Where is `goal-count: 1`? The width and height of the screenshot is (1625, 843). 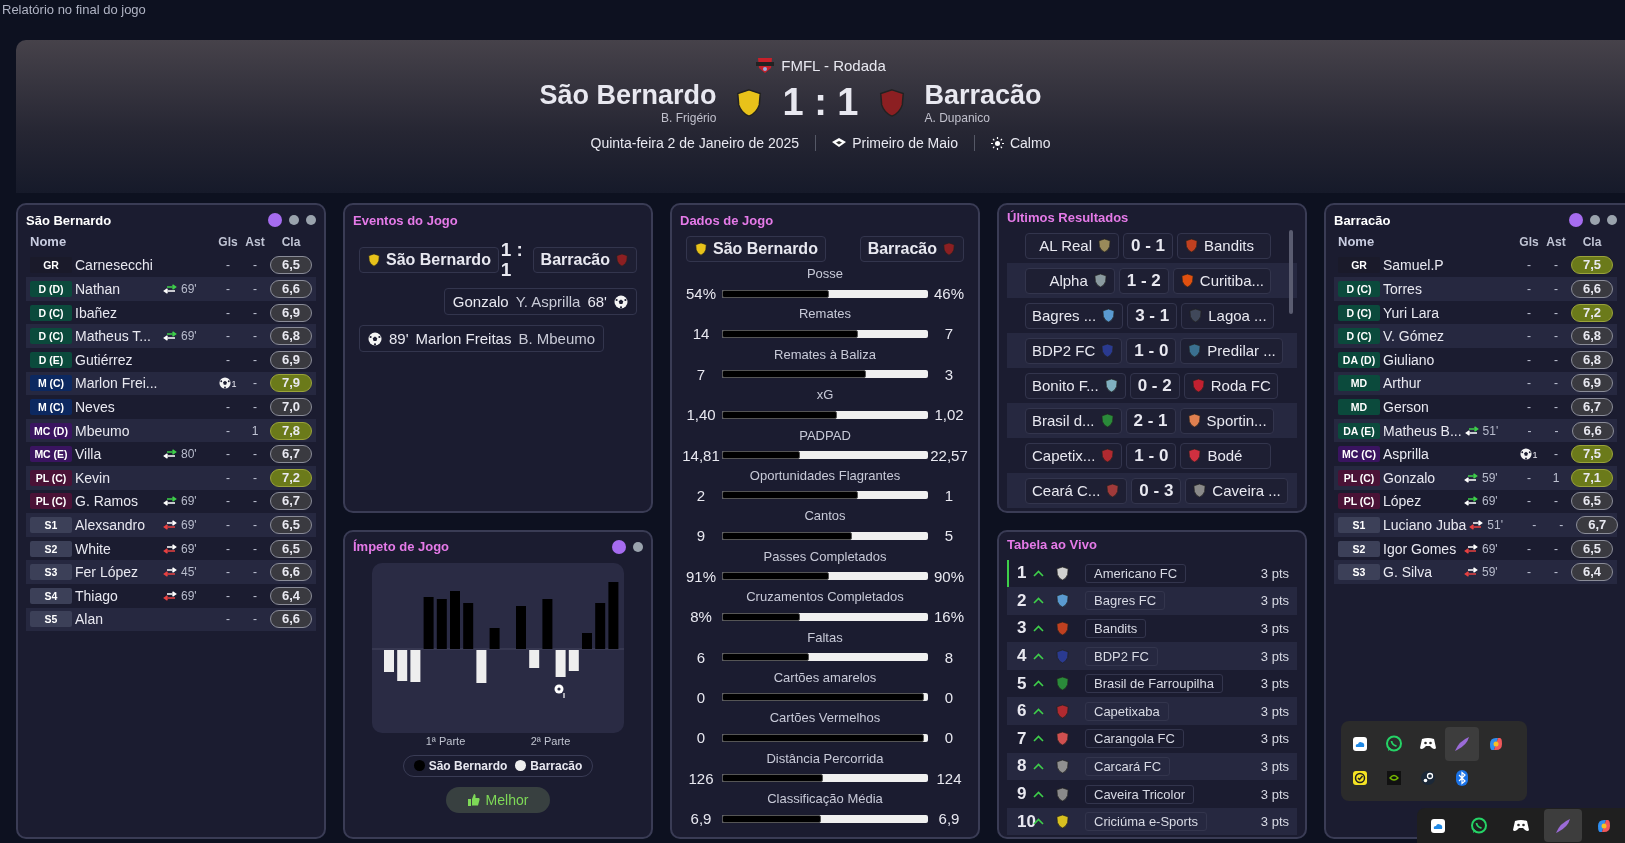 goal-count: 1 is located at coordinates (234, 384).